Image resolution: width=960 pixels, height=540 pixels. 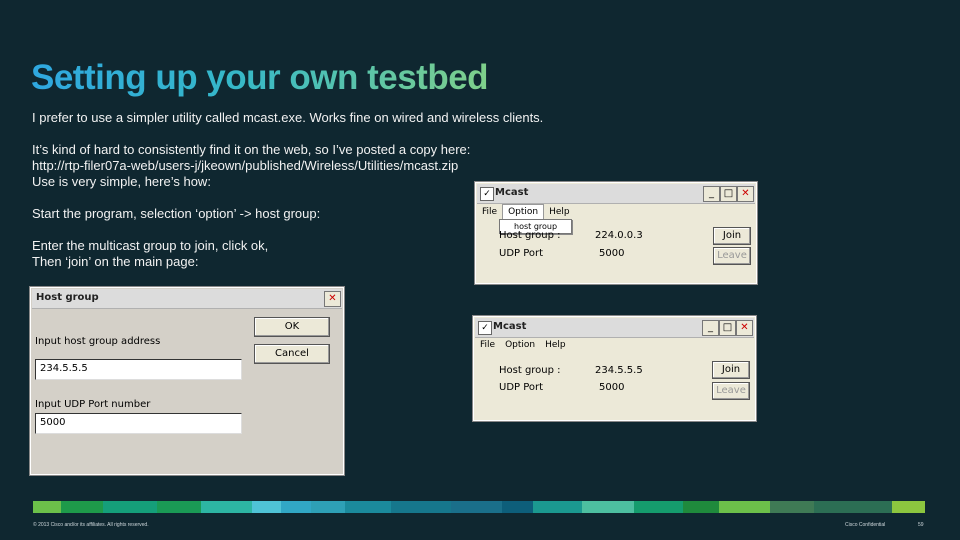 I want to click on ok-button: OK, so click(x=292, y=327).